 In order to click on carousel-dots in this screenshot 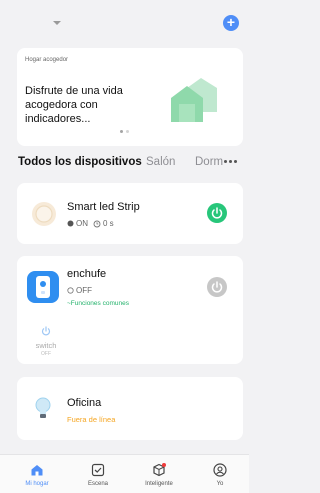, I will do `click(124, 131)`.